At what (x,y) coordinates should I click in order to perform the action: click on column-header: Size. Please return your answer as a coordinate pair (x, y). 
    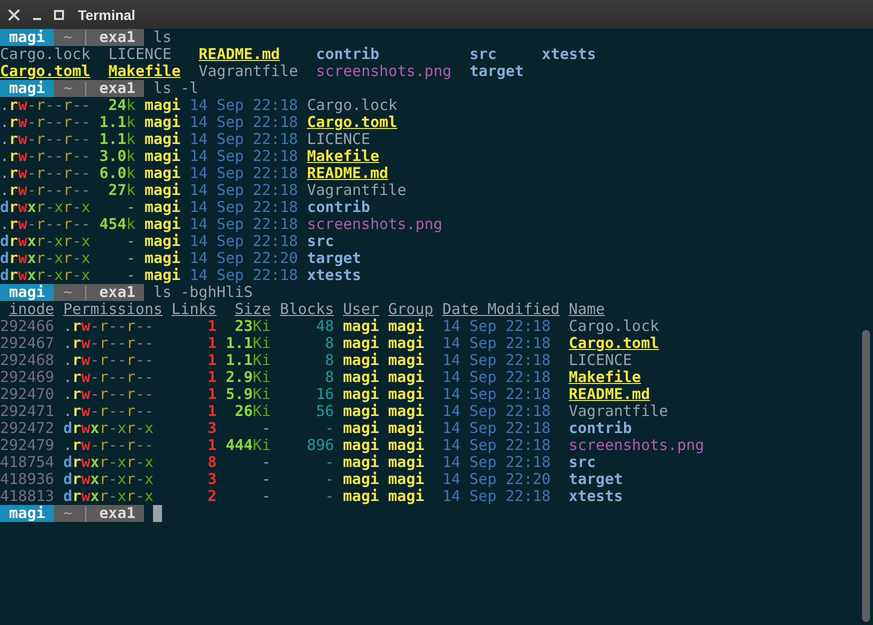
    Looking at the image, I should click on (252, 309).